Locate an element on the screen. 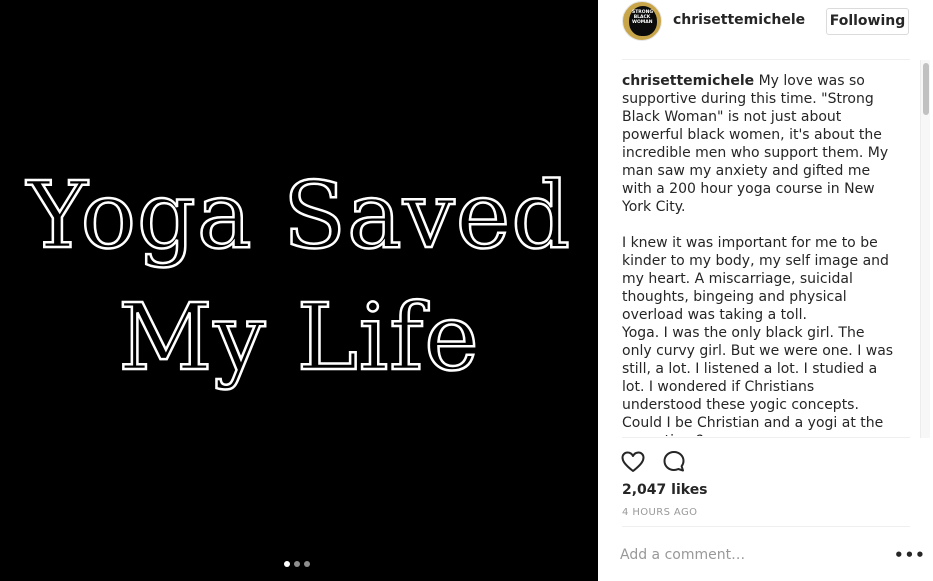 Image resolution: width=933 pixels, height=581 pixels. comment-button is located at coordinates (674, 462).